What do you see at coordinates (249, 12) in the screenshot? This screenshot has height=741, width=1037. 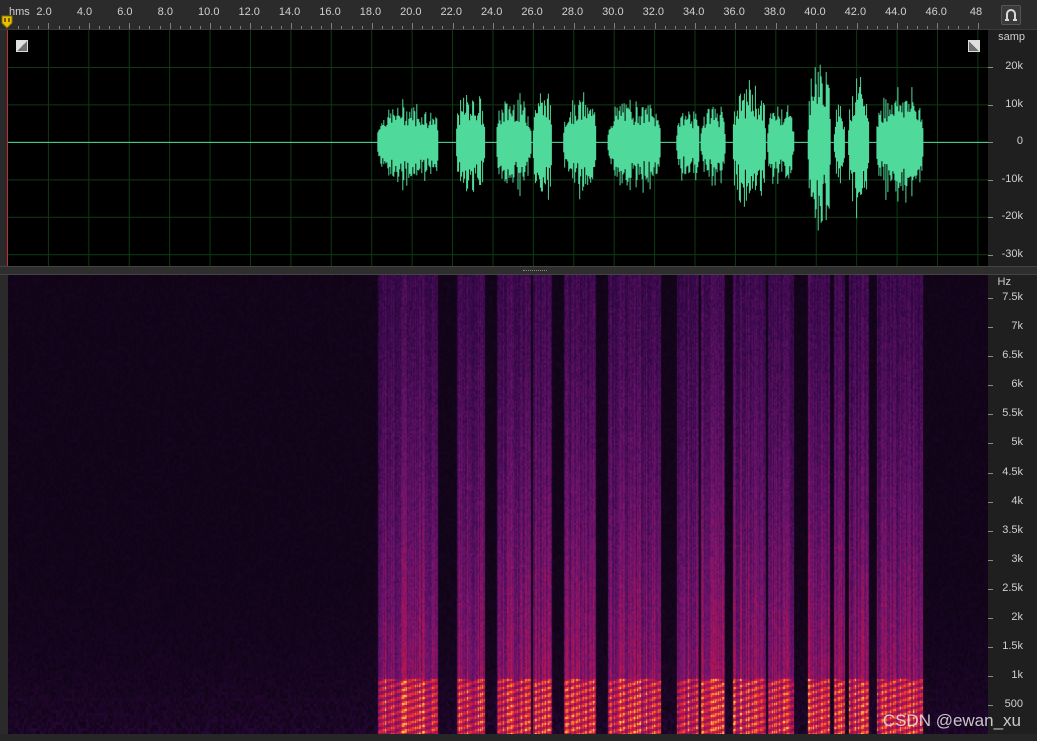 I see `time-tick-label: 12.0` at bounding box center [249, 12].